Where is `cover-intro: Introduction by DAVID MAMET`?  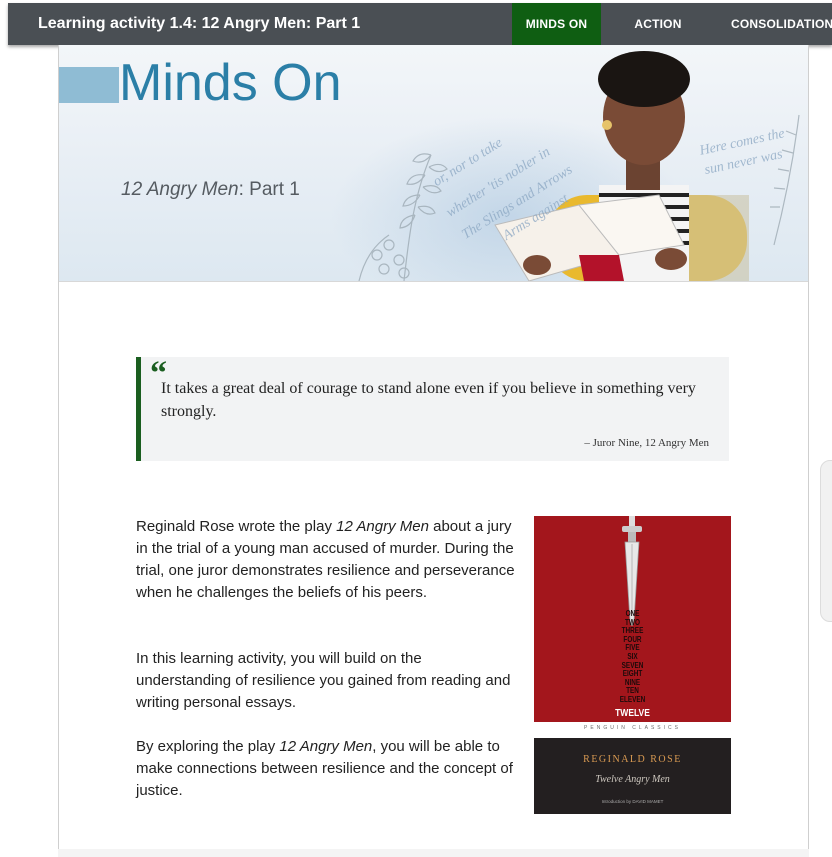 cover-intro: Introduction by DAVID MAMET is located at coordinates (632, 801).